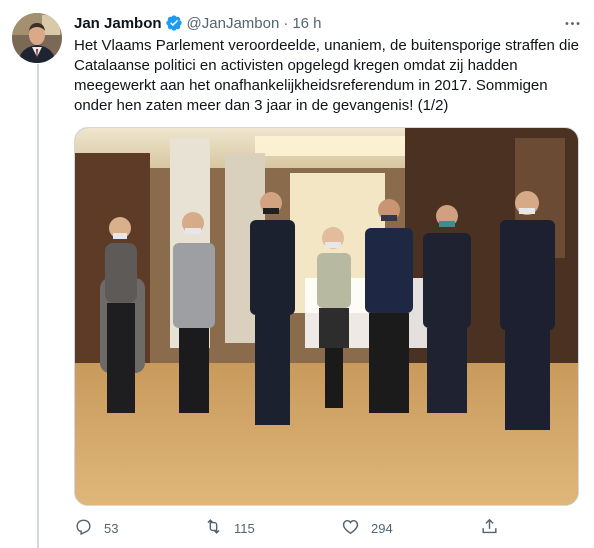  Describe the element at coordinates (213, 528) in the screenshot. I see `retweet-icon` at that location.